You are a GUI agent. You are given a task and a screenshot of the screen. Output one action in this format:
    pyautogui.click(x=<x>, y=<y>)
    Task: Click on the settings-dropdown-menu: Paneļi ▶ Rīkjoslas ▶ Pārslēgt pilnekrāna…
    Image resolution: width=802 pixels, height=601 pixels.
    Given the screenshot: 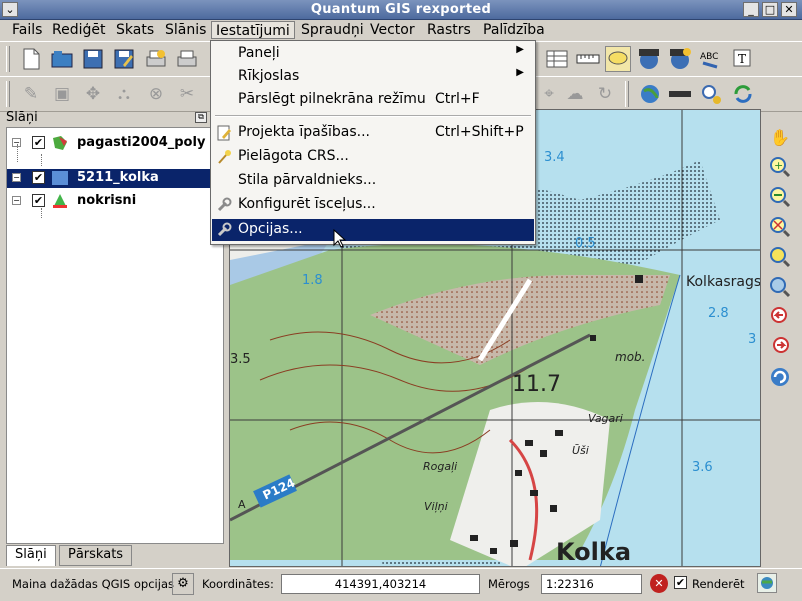 What is the action you would take?
    pyautogui.click(x=373, y=142)
    